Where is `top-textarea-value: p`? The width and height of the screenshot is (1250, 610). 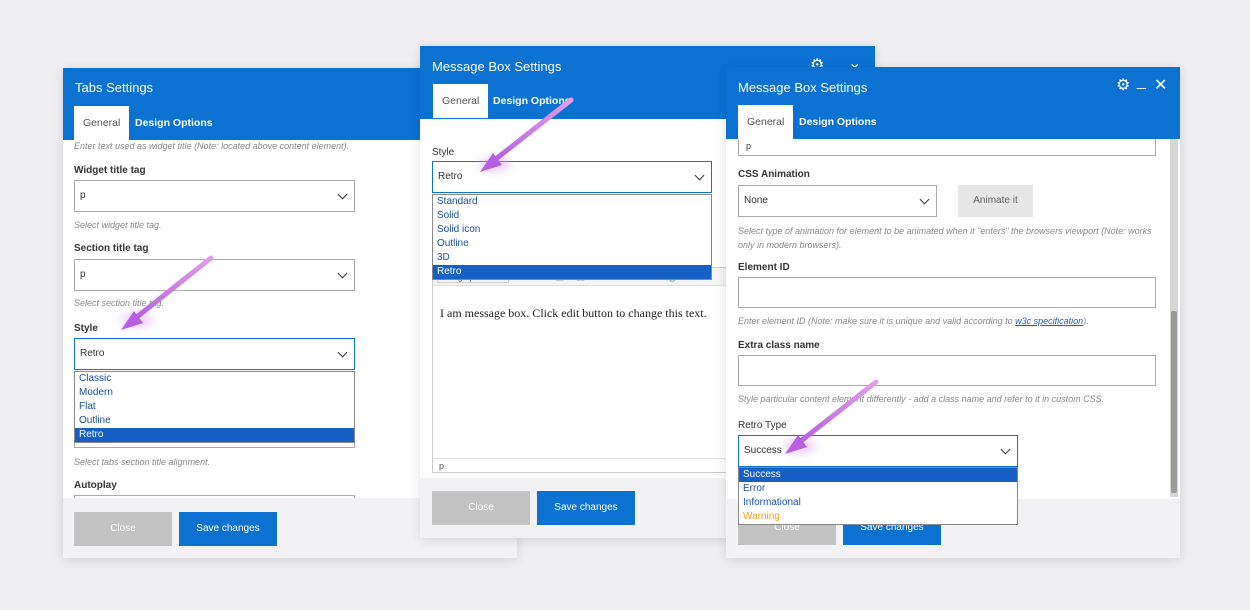
top-textarea-value: p is located at coordinates (749, 146).